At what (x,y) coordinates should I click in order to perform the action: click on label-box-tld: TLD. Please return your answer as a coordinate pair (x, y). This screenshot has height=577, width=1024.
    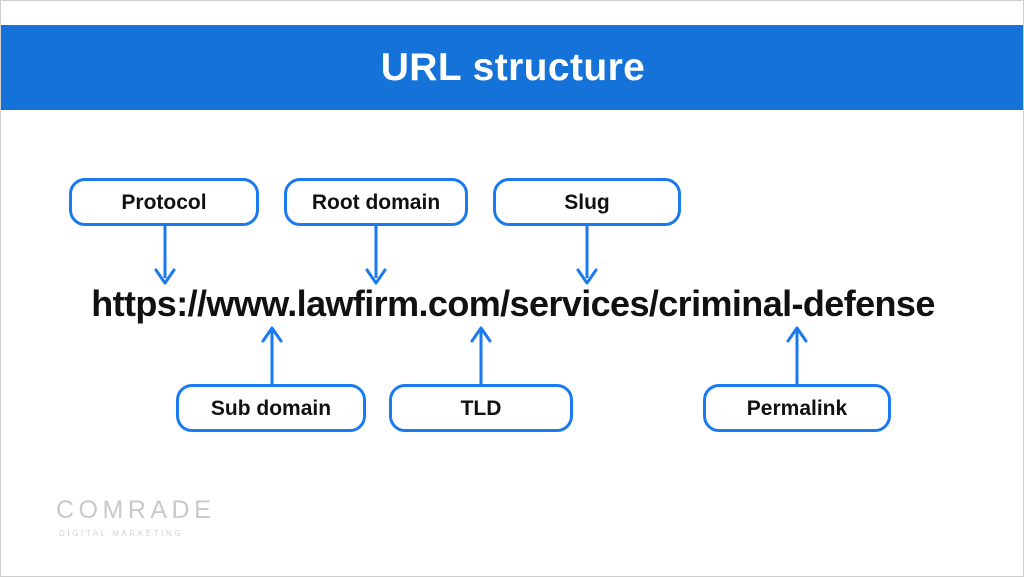
    Looking at the image, I should click on (481, 408).